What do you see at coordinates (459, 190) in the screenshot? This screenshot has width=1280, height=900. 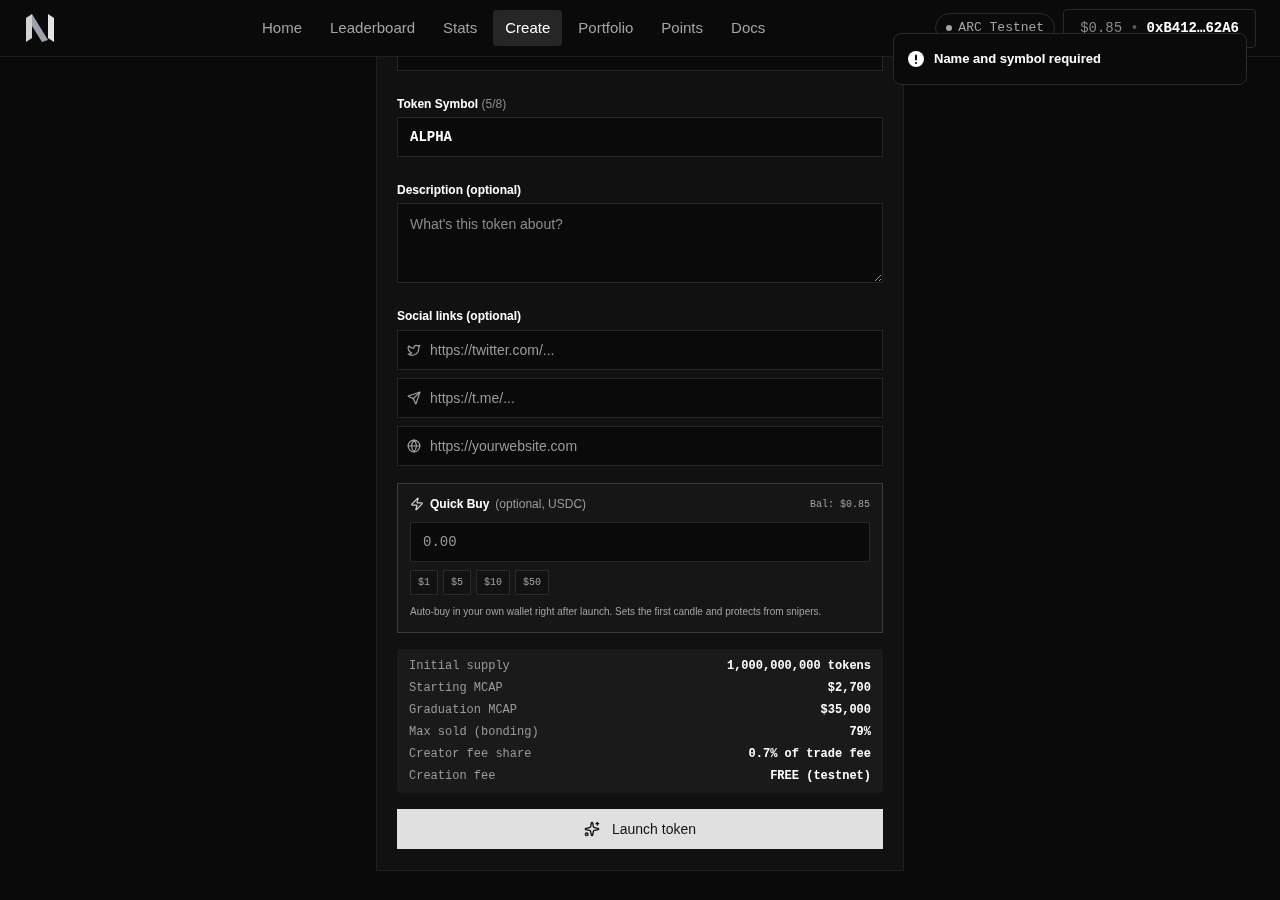 I see `field-label: Description (optional)` at bounding box center [459, 190].